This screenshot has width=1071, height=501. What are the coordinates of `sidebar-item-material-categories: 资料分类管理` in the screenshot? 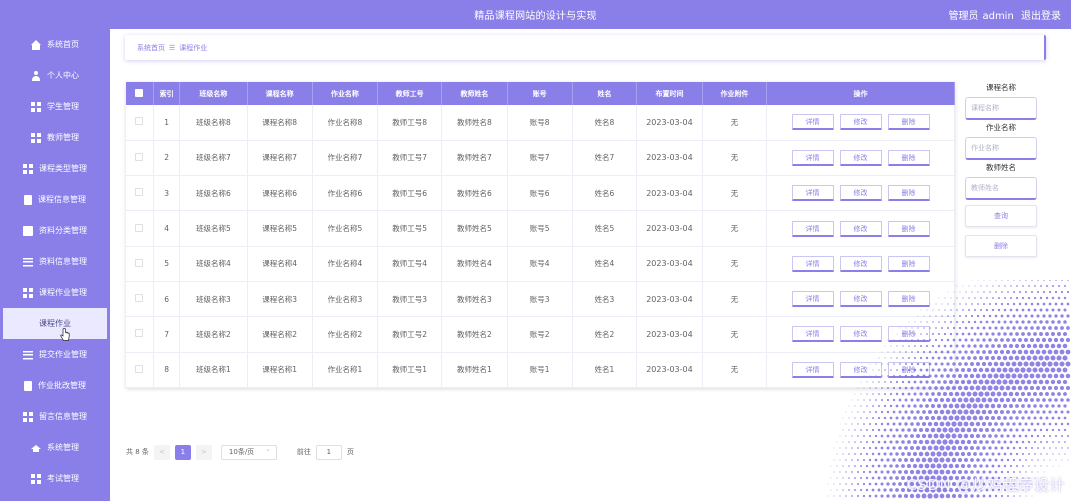 It's located at (55, 230).